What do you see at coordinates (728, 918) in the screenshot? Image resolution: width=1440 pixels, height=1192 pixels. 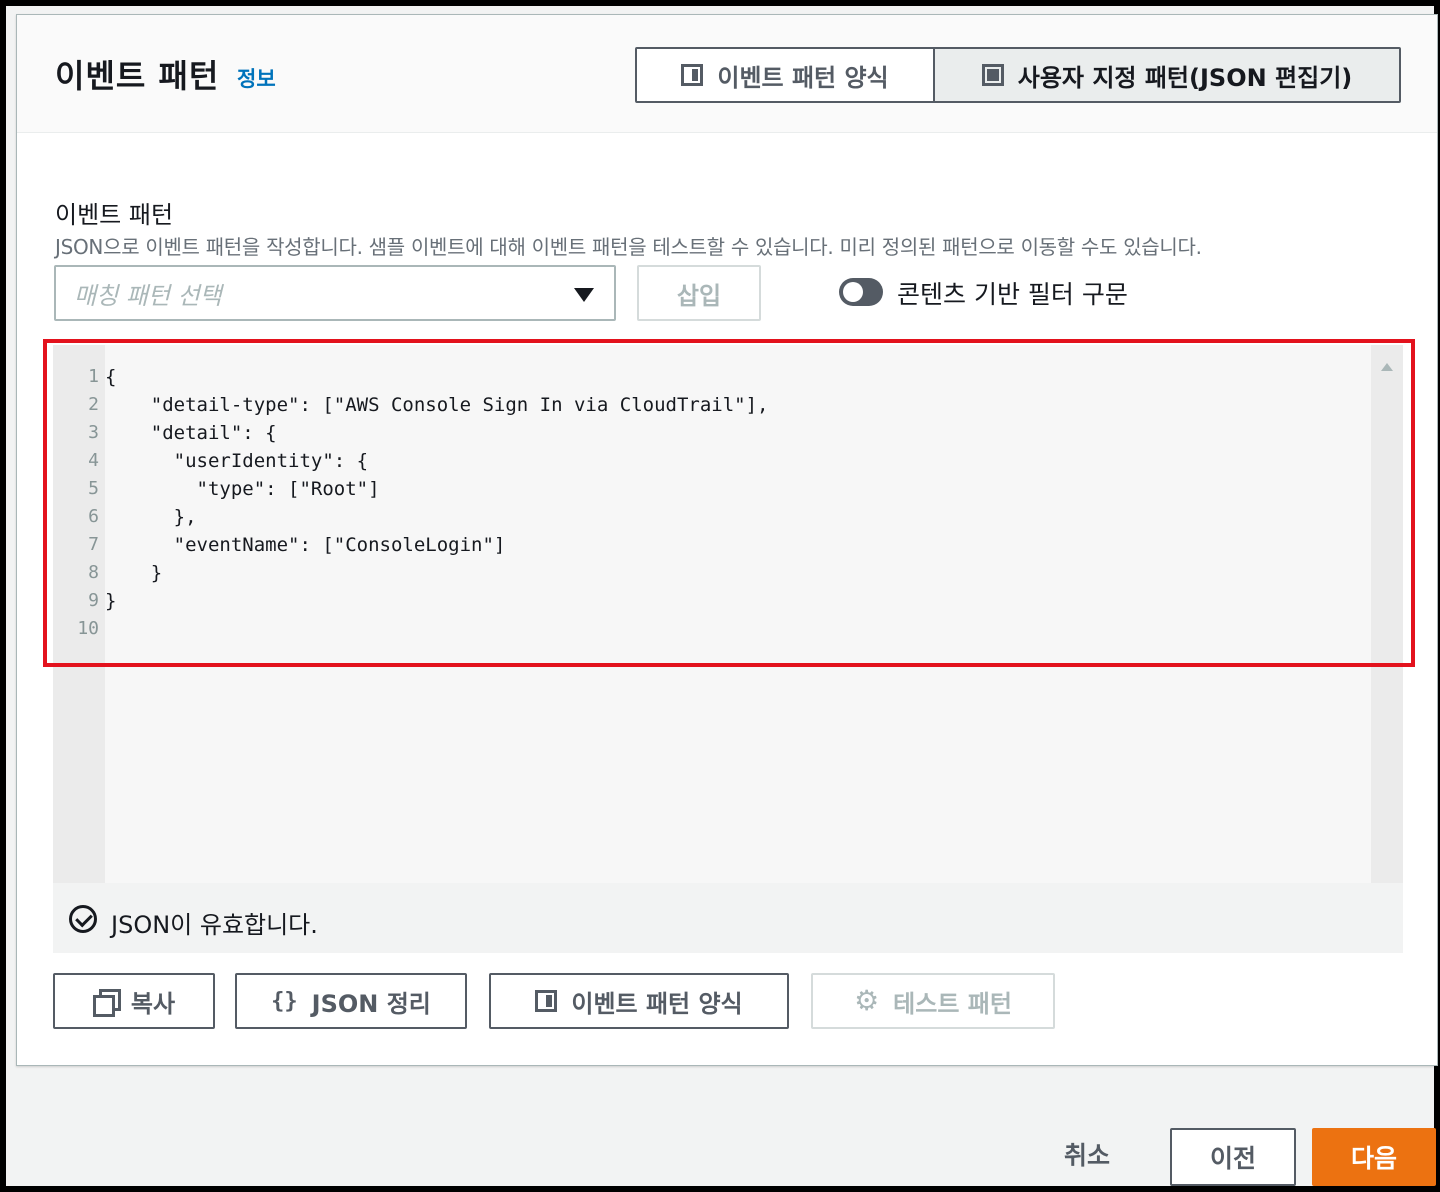 I see `validation-status-bar: JSON이 유효합니다.` at bounding box center [728, 918].